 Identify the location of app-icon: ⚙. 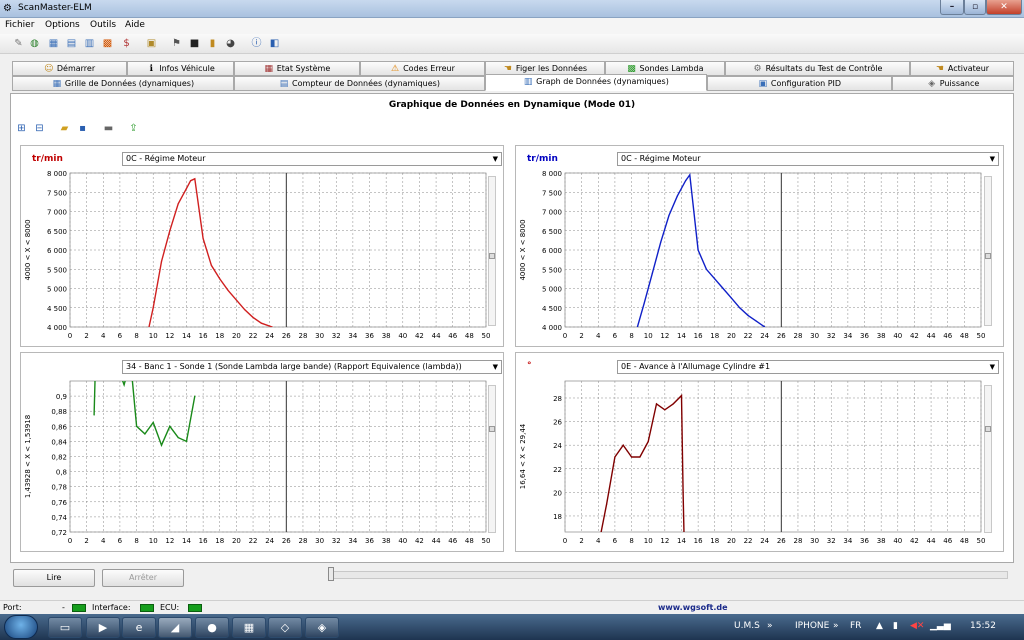
(7, 8).